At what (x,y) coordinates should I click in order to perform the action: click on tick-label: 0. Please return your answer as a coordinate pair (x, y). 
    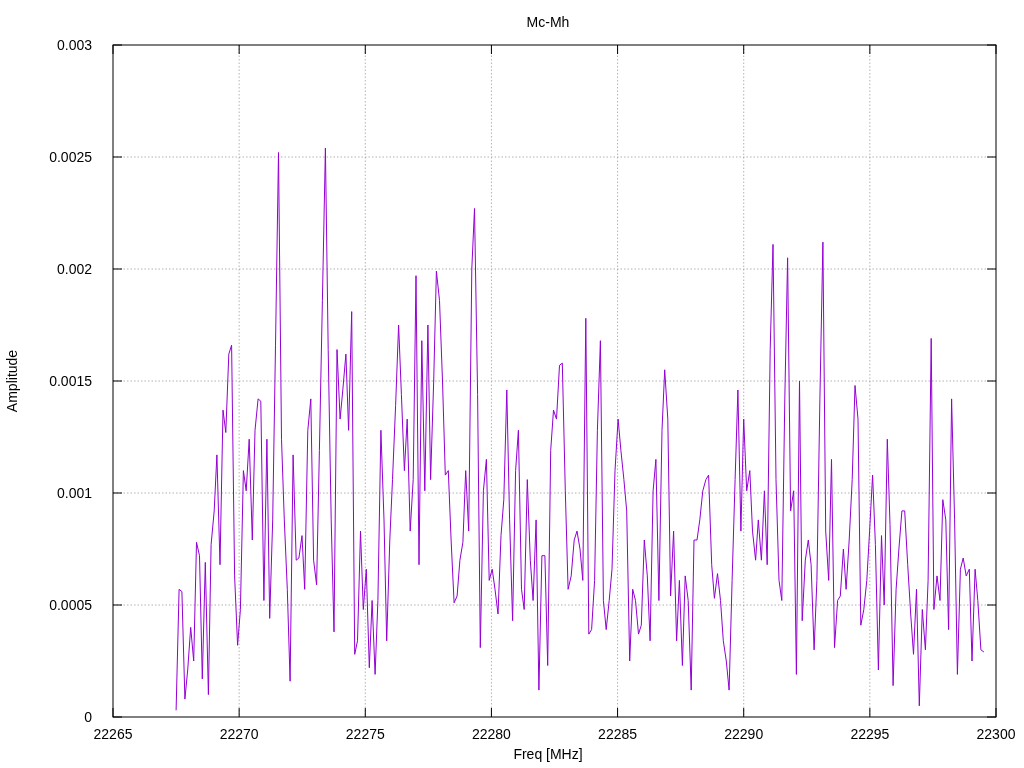
    Looking at the image, I should click on (88, 717).